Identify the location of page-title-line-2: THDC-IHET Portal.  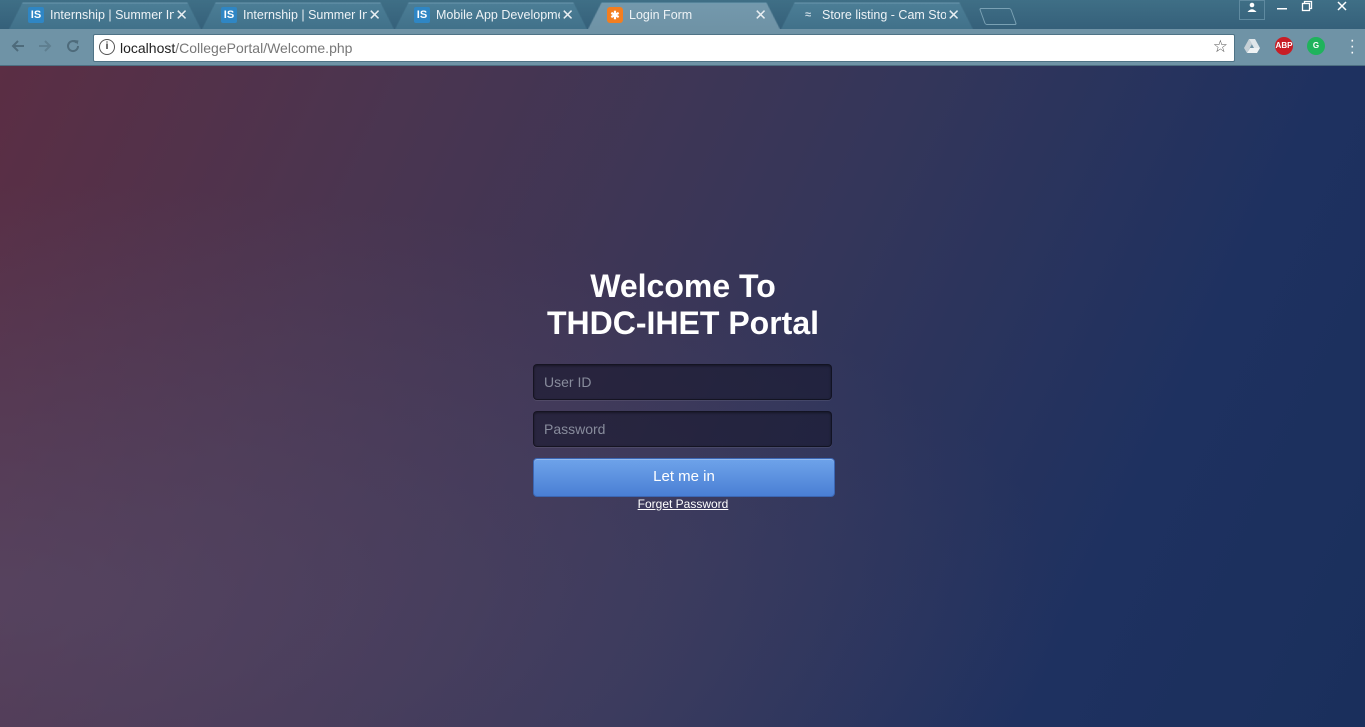
(683, 323).